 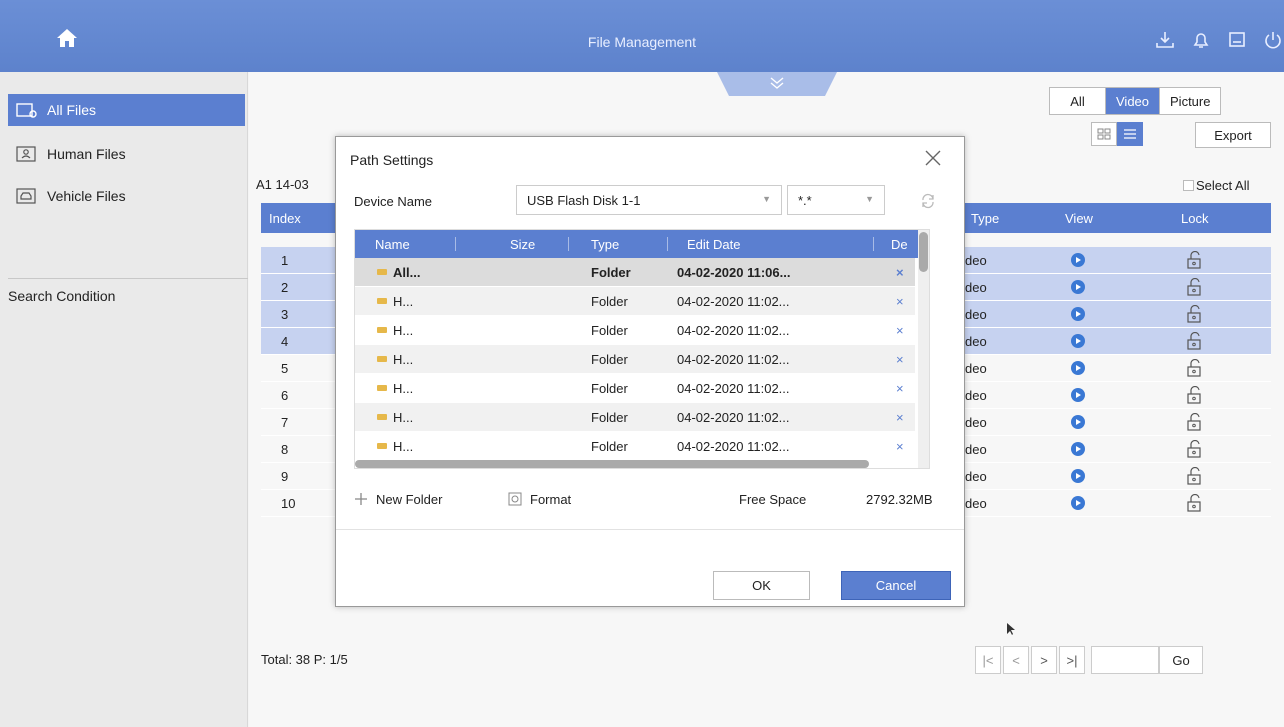 What do you see at coordinates (392, 160) in the screenshot?
I see `dialog-title: Path Settings` at bounding box center [392, 160].